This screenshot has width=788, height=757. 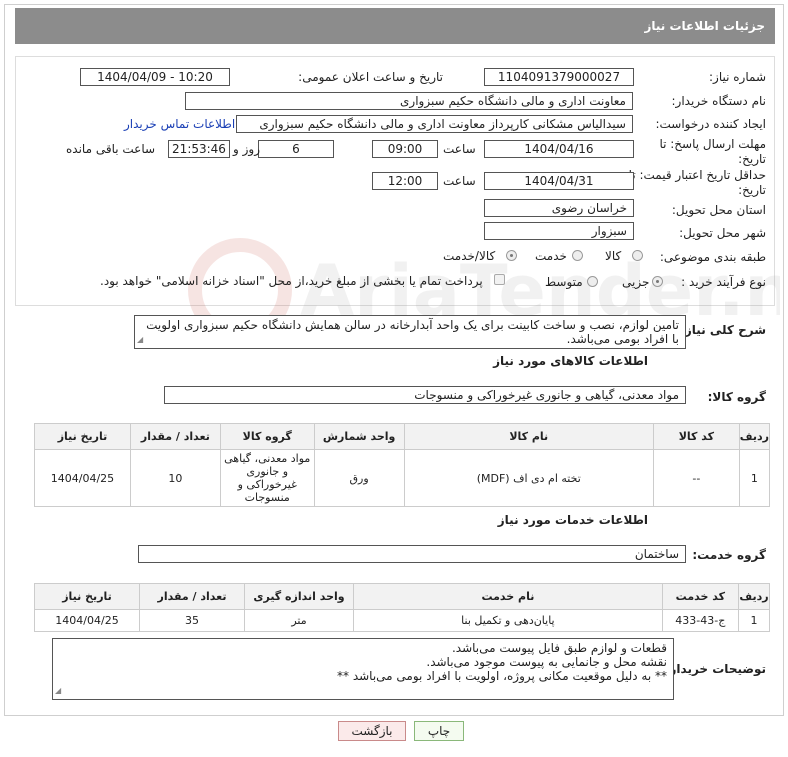 I want to click on buyer-contact-link: اطلاعات تماس خریدار, so click(x=179, y=124).